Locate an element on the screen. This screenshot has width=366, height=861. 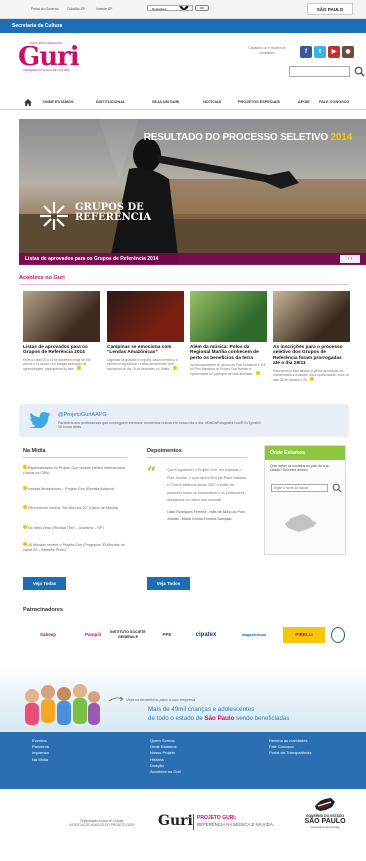
slider-arrows: ‹ › is located at coordinates (350, 259).